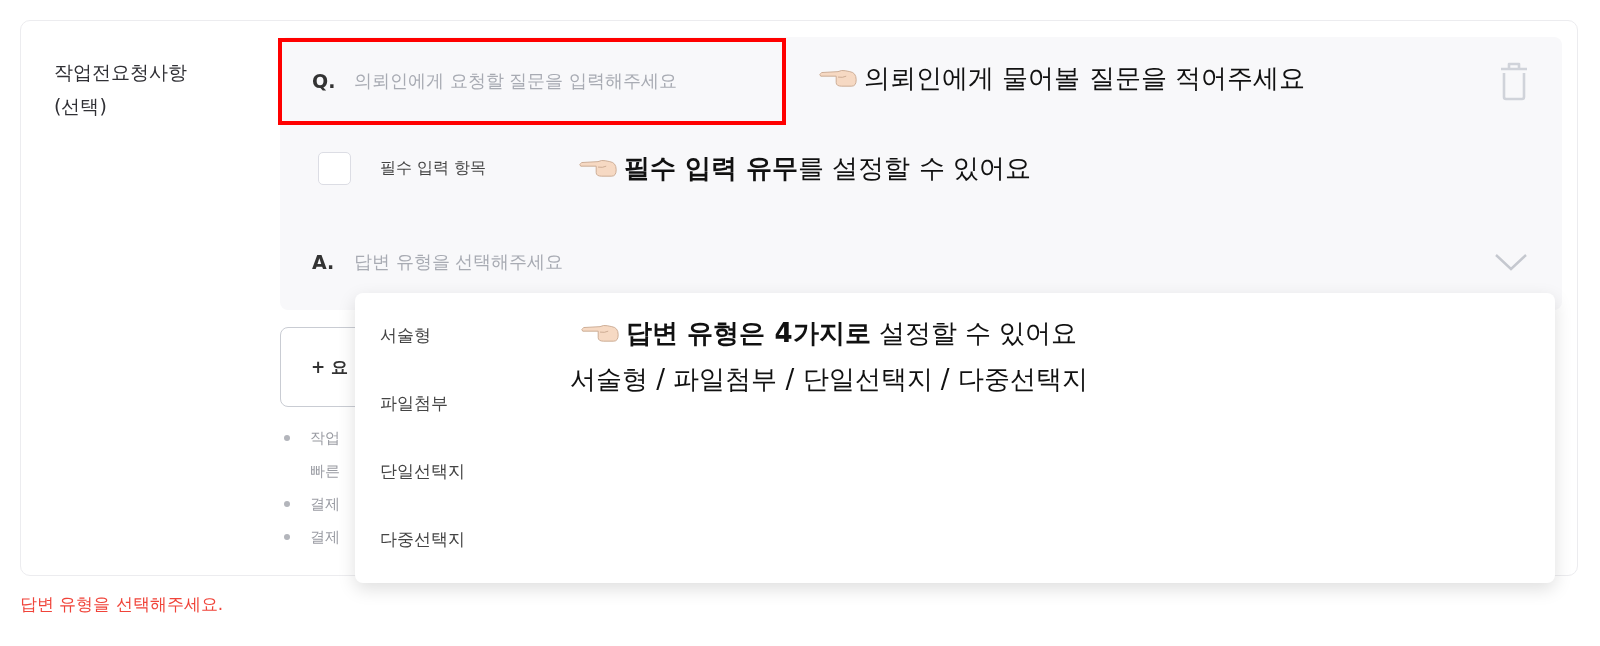  What do you see at coordinates (457, 485) in the screenshot?
I see `dropdown-option: 단일선택지` at bounding box center [457, 485].